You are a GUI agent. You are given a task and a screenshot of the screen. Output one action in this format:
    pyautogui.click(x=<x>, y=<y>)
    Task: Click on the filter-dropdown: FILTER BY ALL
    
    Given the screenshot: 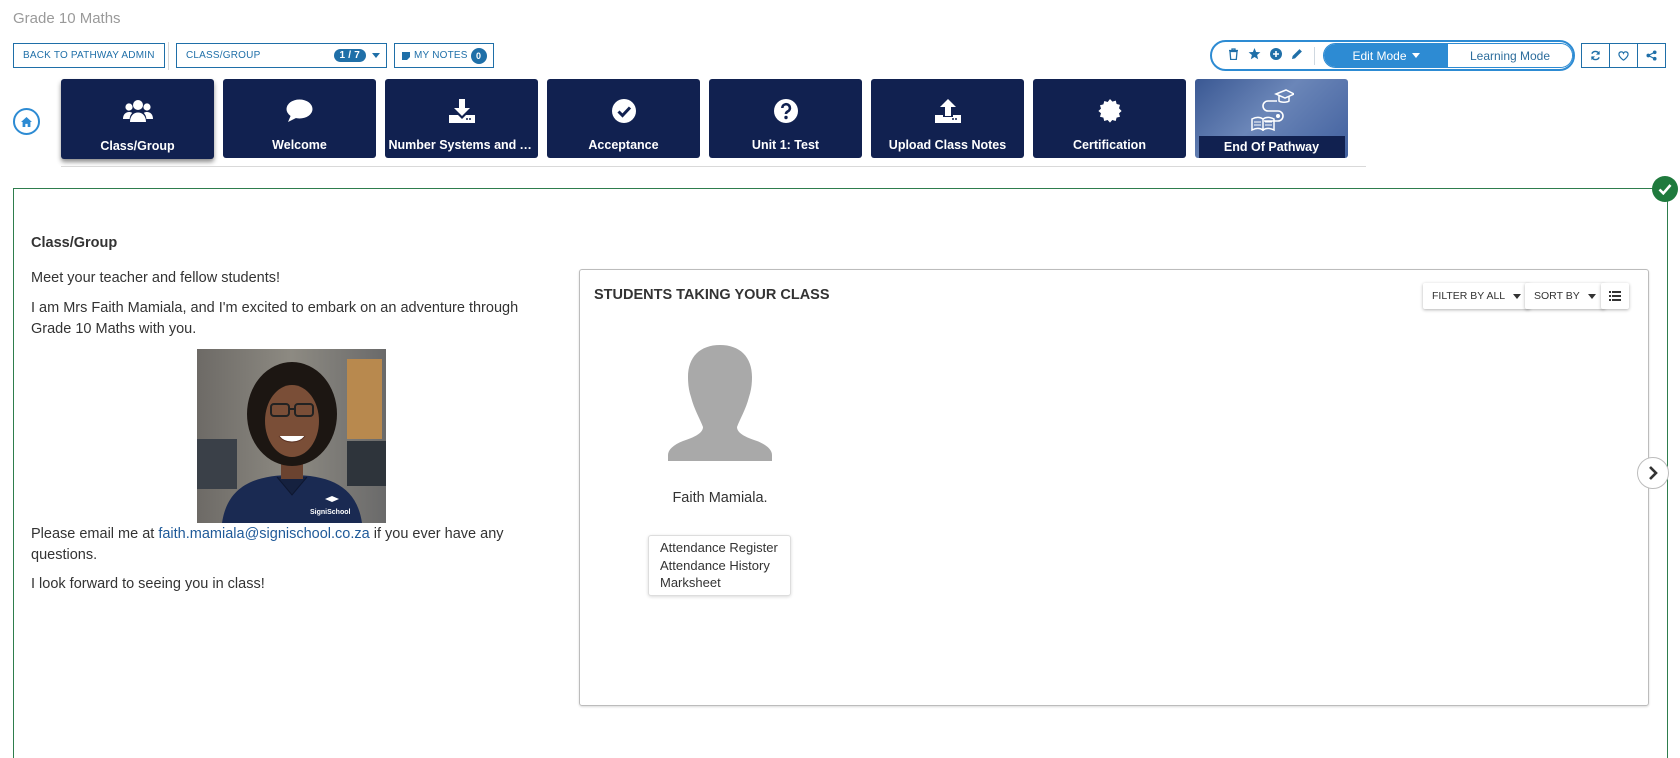 What is the action you would take?
    pyautogui.click(x=1477, y=296)
    